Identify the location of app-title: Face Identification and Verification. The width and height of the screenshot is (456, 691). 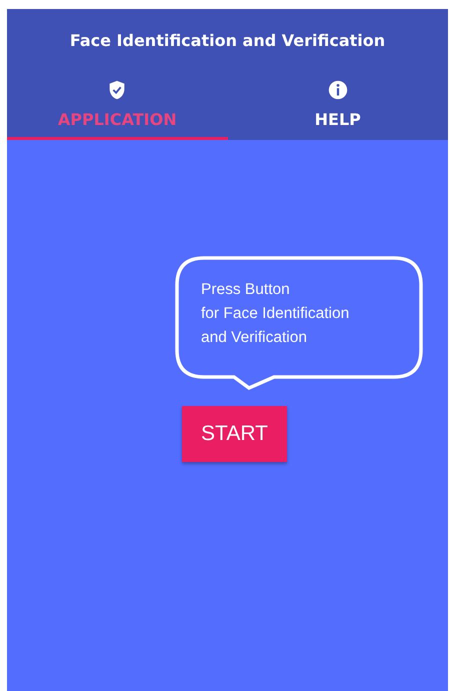
(227, 41).